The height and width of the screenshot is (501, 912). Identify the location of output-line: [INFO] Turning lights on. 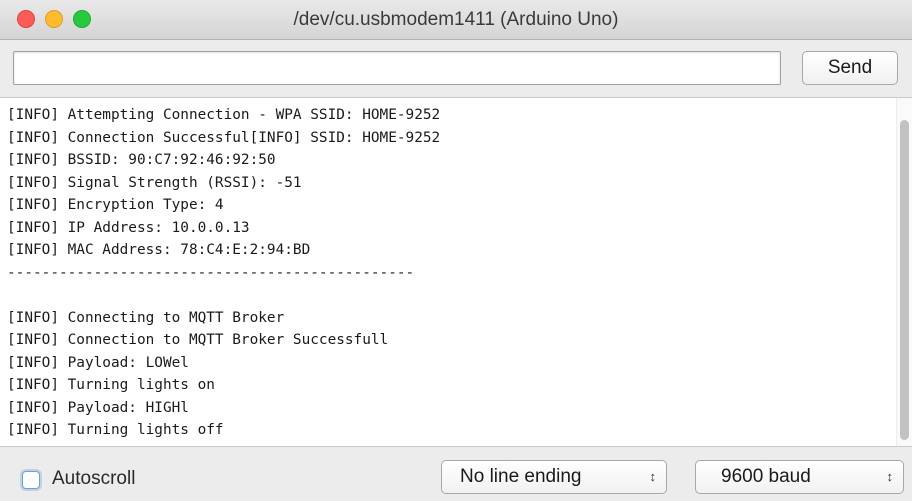
(111, 385).